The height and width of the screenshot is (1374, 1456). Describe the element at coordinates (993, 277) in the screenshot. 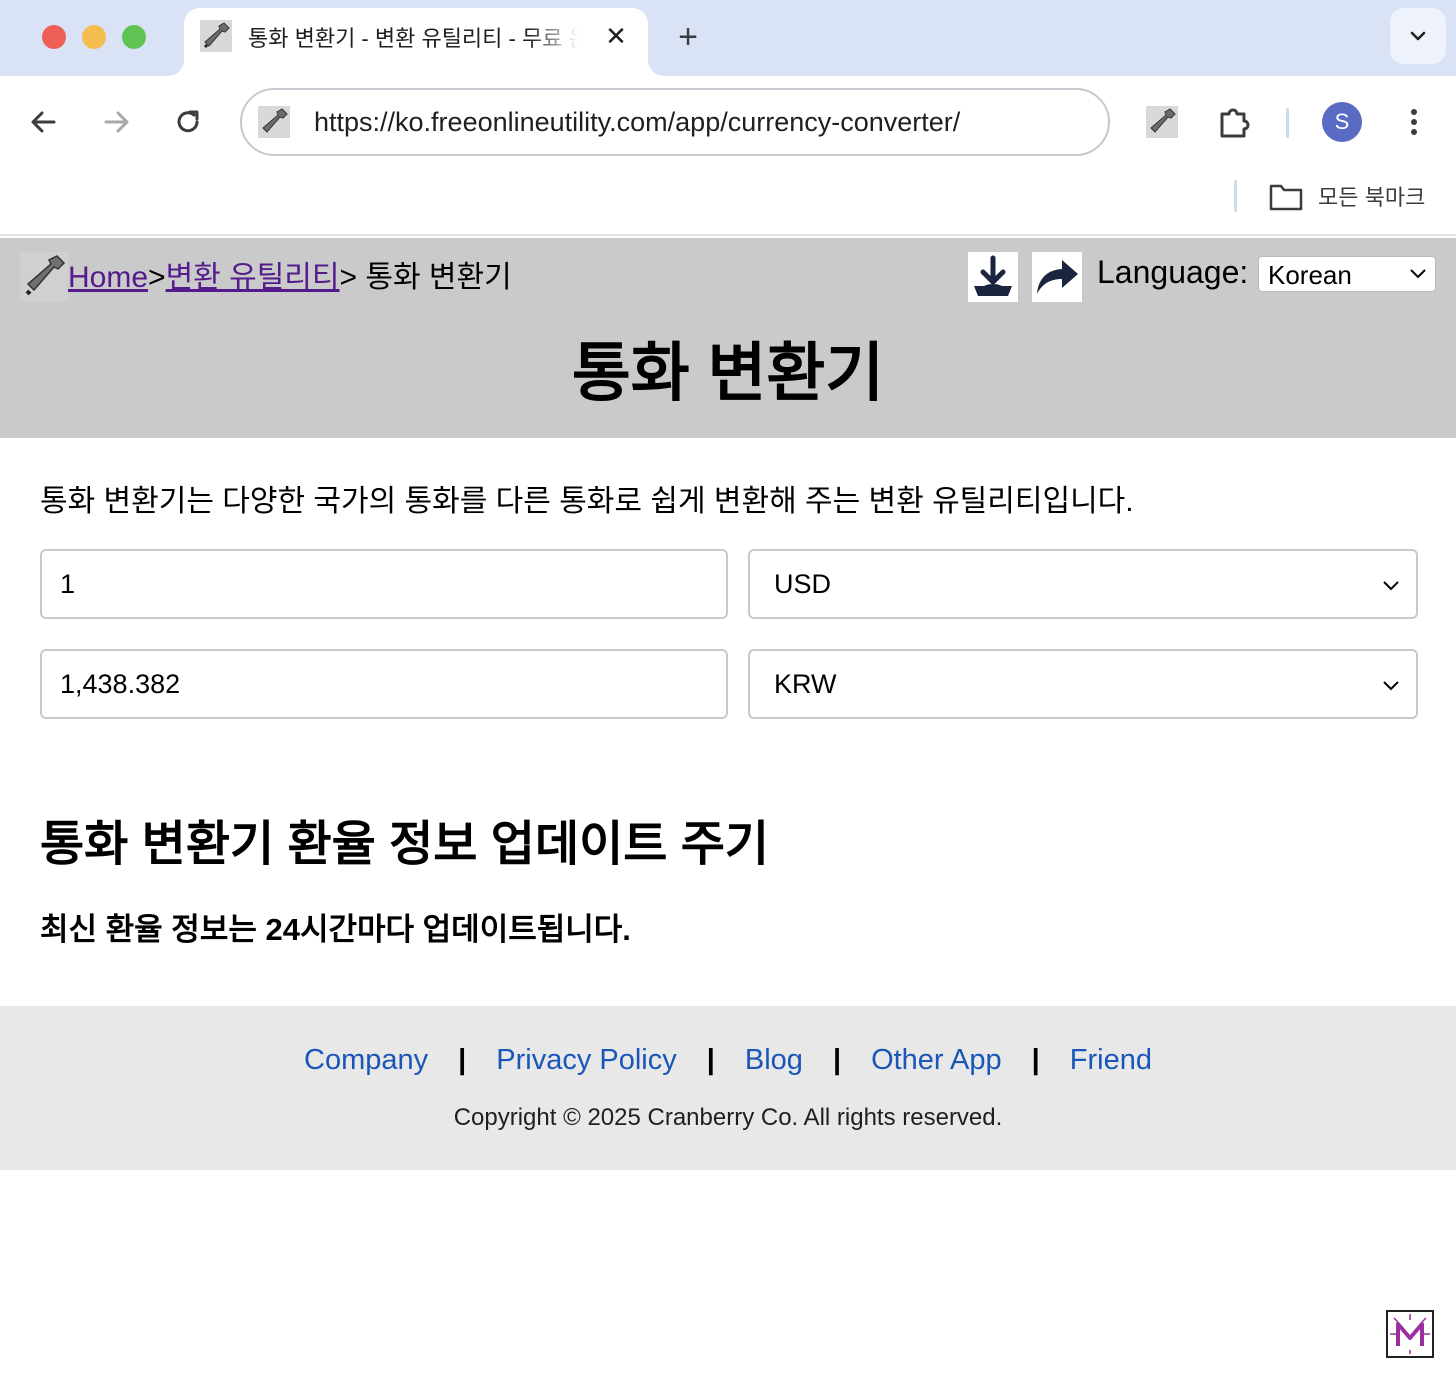

I see `download-icon` at that location.